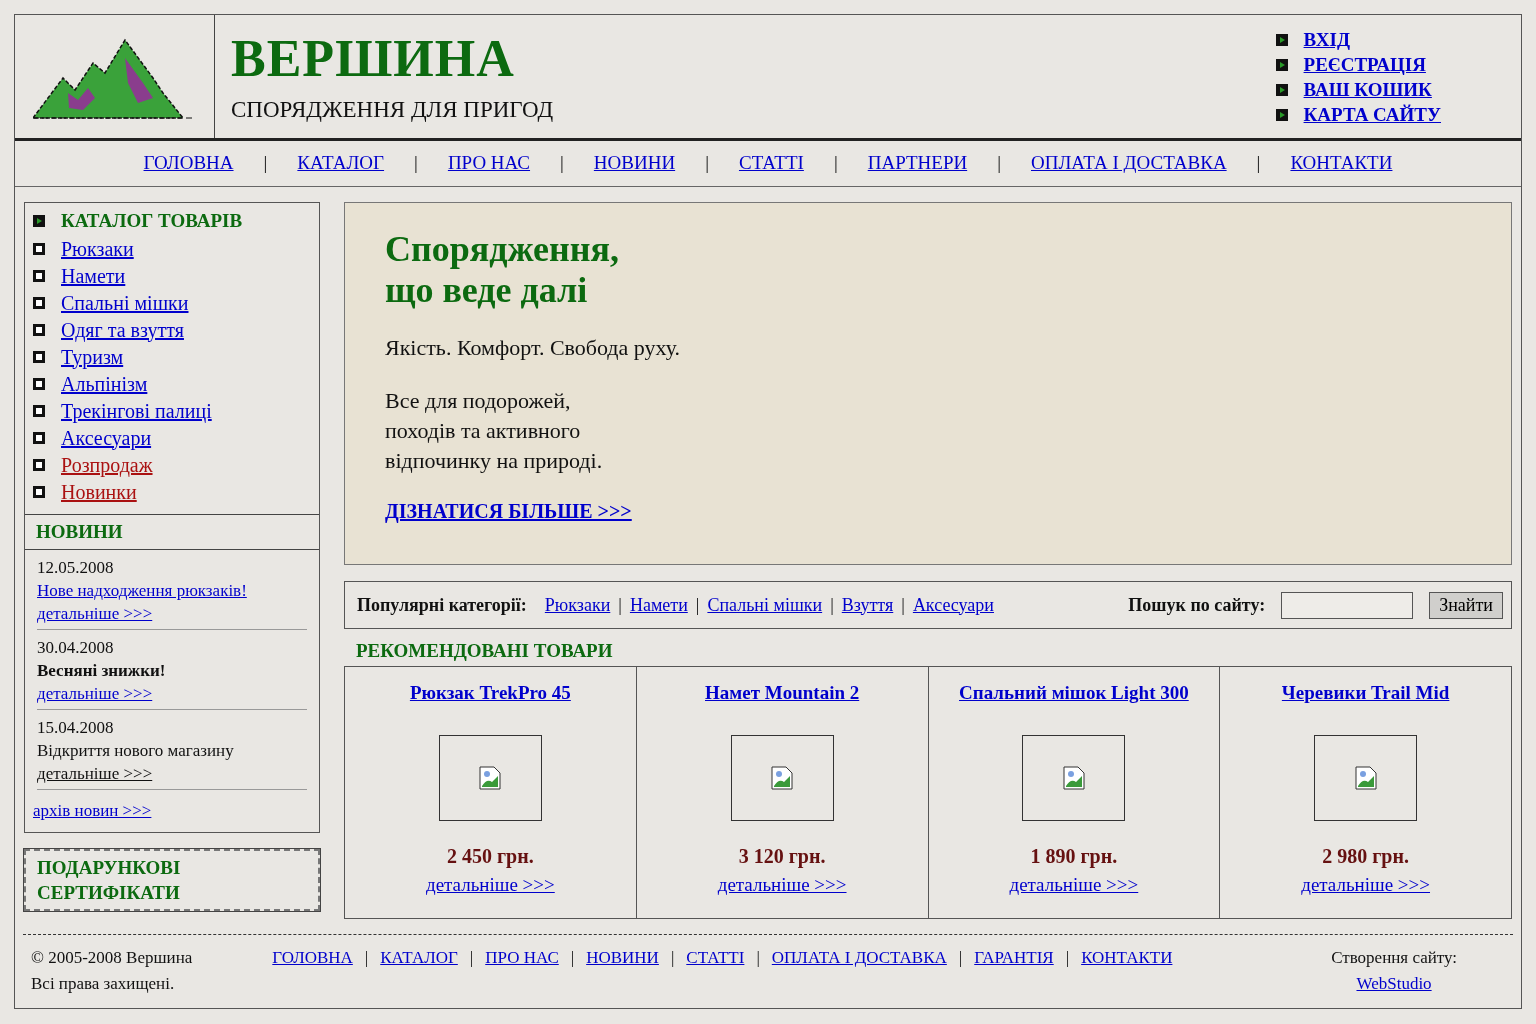  What do you see at coordinates (76, 568) in the screenshot?
I see `news-date: 12.05.2008` at bounding box center [76, 568].